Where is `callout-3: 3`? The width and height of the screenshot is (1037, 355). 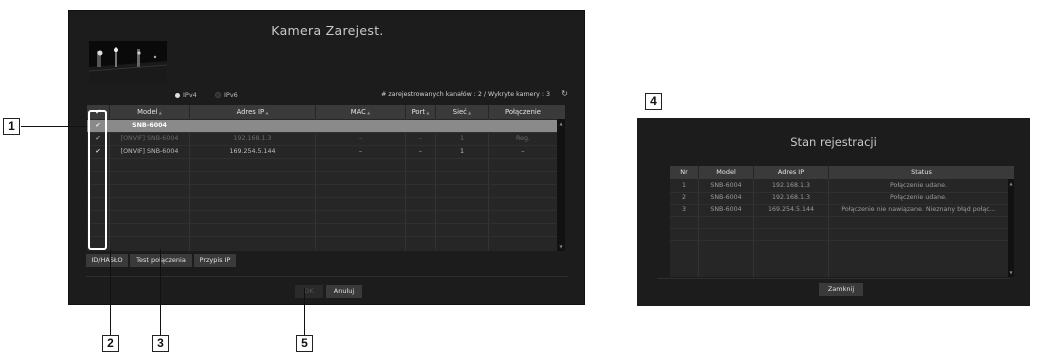 callout-3: 3 is located at coordinates (160, 343).